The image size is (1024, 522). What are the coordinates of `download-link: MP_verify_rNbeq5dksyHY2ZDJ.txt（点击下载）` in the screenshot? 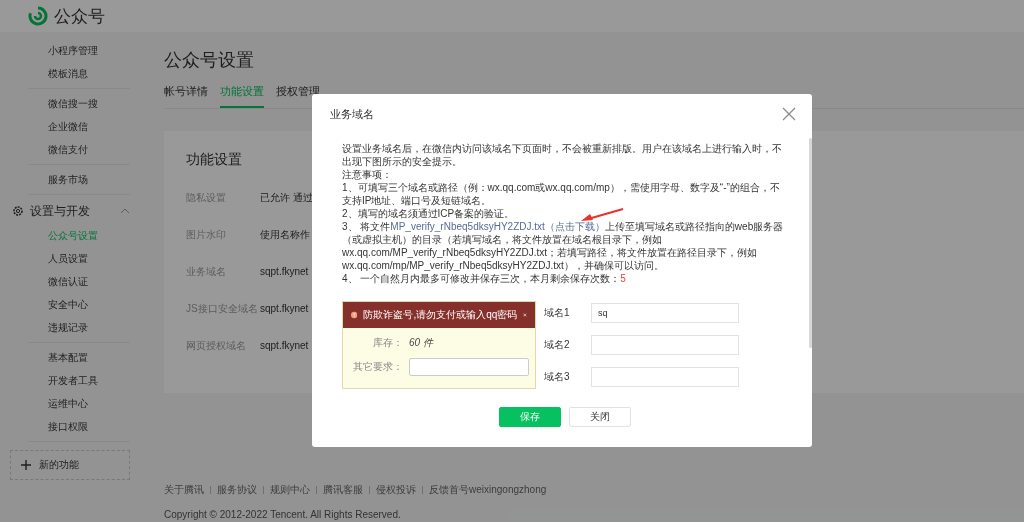 It's located at (497, 226).